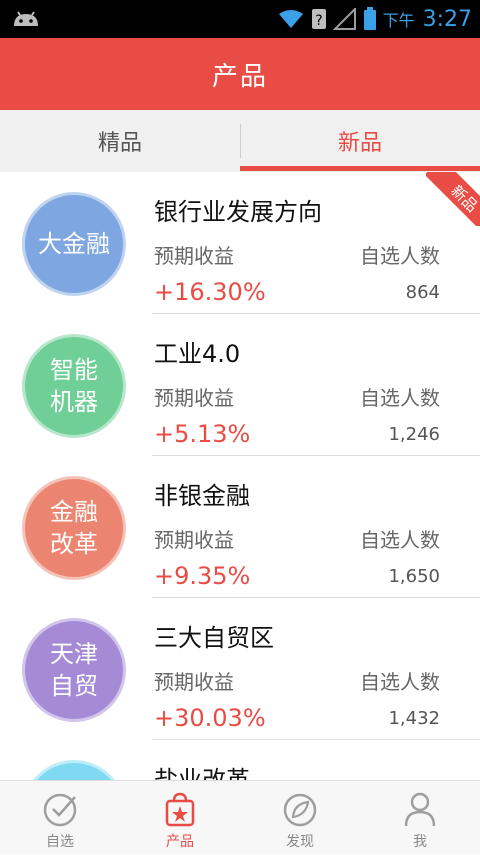  Describe the element at coordinates (74, 770) in the screenshot. I see `product-badge` at that location.